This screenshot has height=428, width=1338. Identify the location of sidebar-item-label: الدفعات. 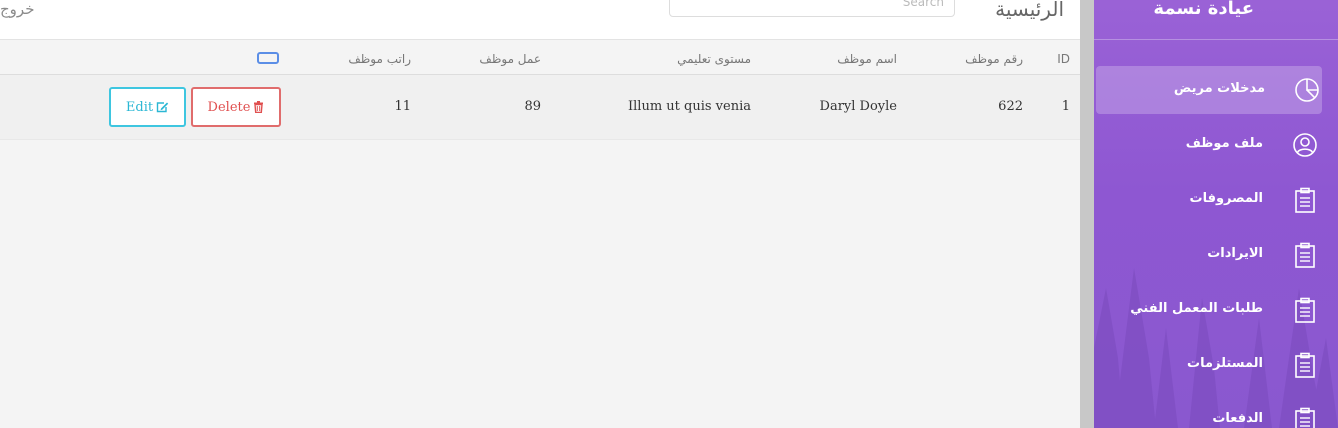
(1237, 418).